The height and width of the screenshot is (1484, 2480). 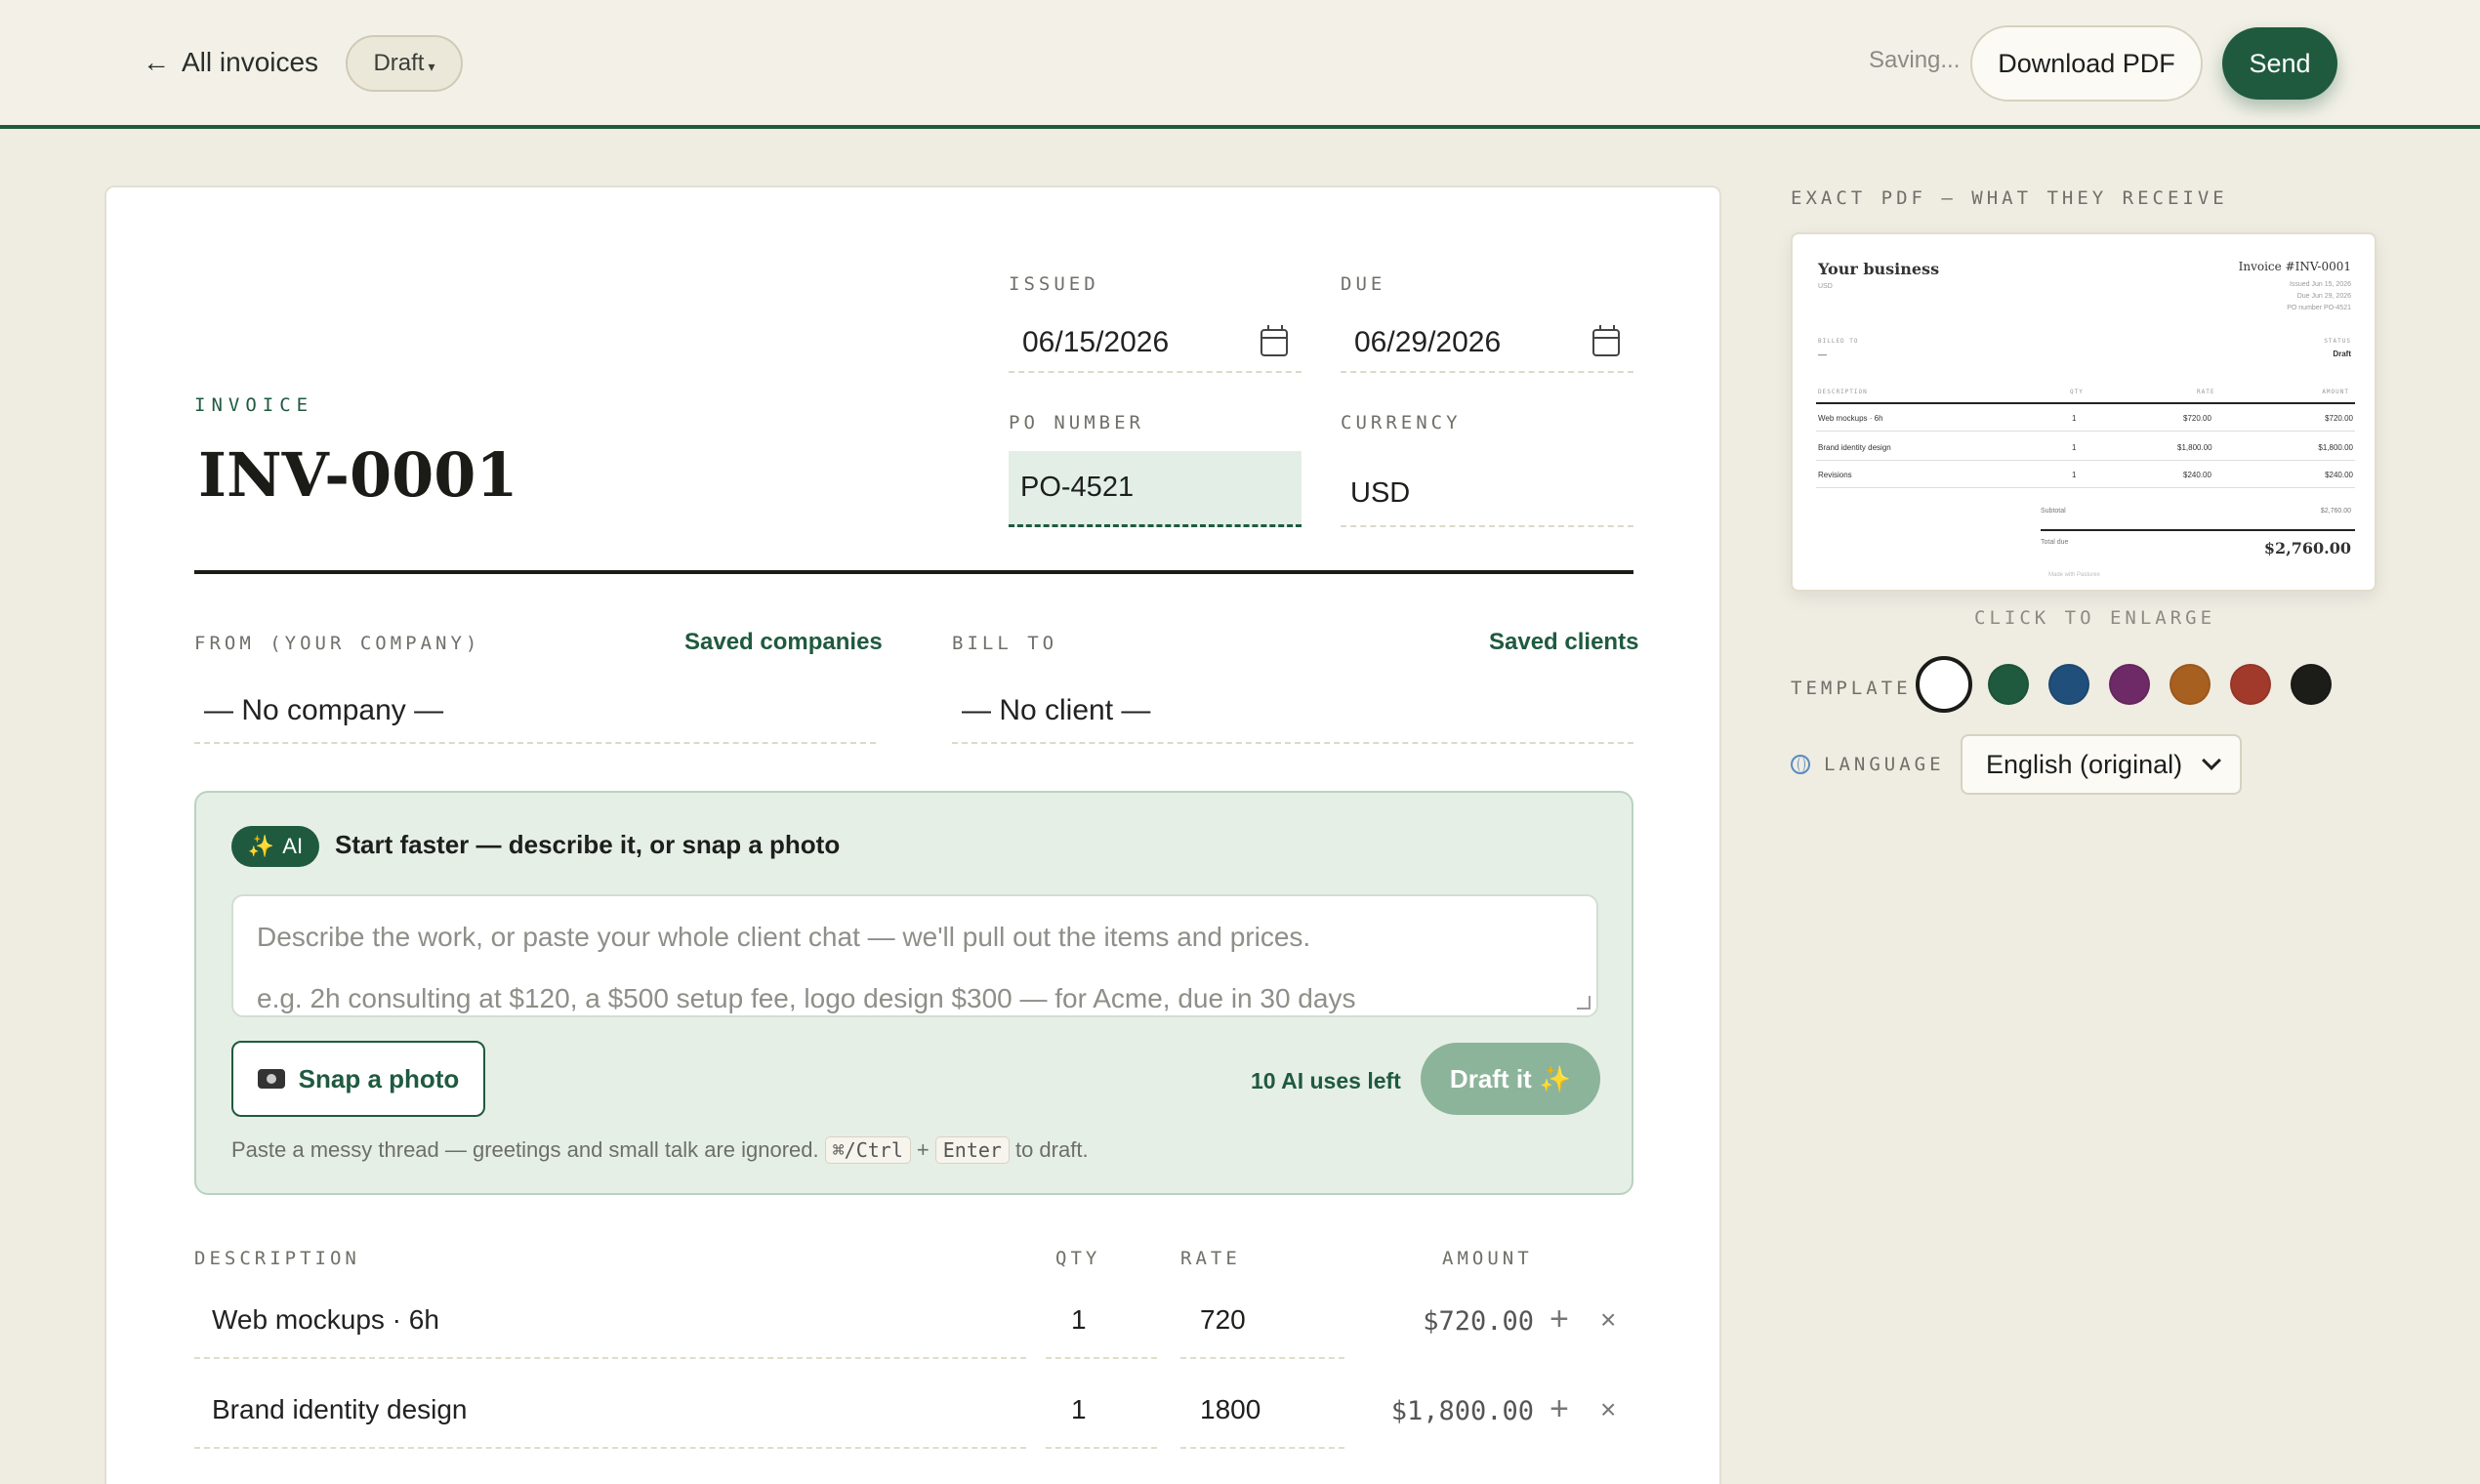 I want to click on currency-select: USD, so click(x=1487, y=494).